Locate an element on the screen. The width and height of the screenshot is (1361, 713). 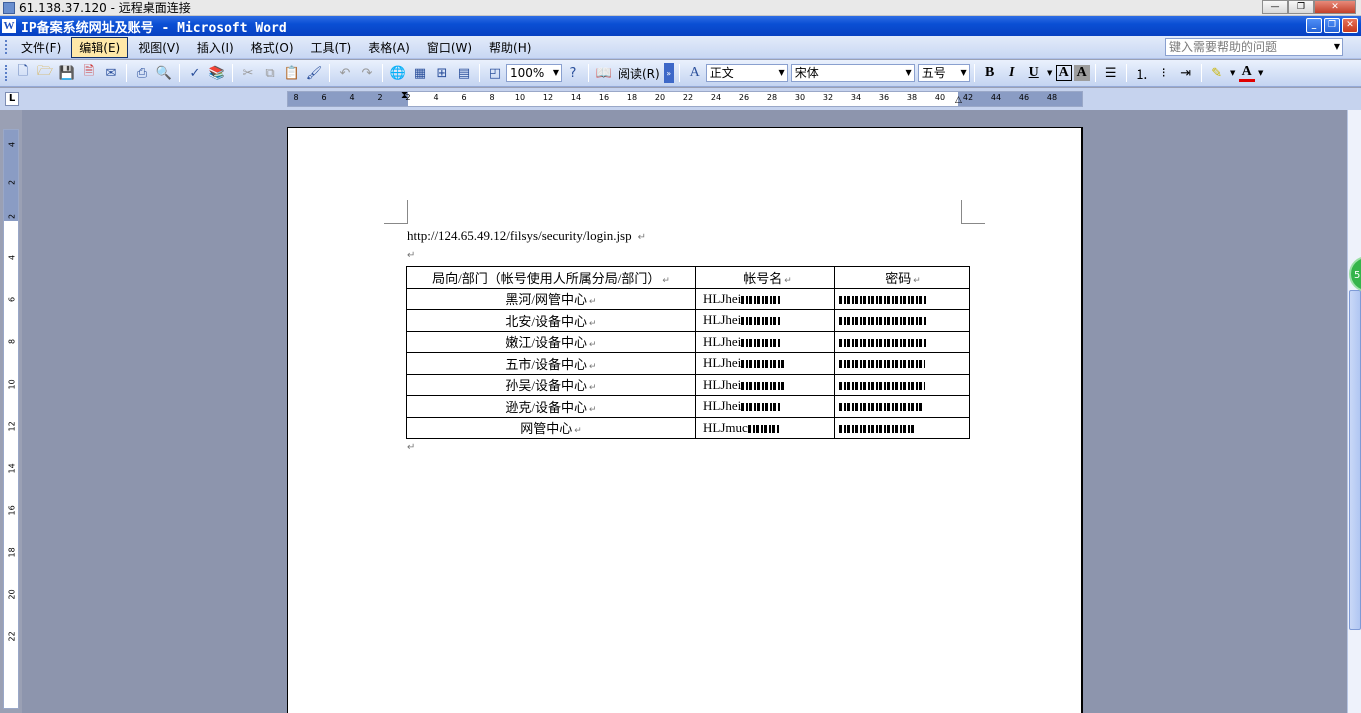
vertical-scrollbar is located at coordinates (1354, 411).